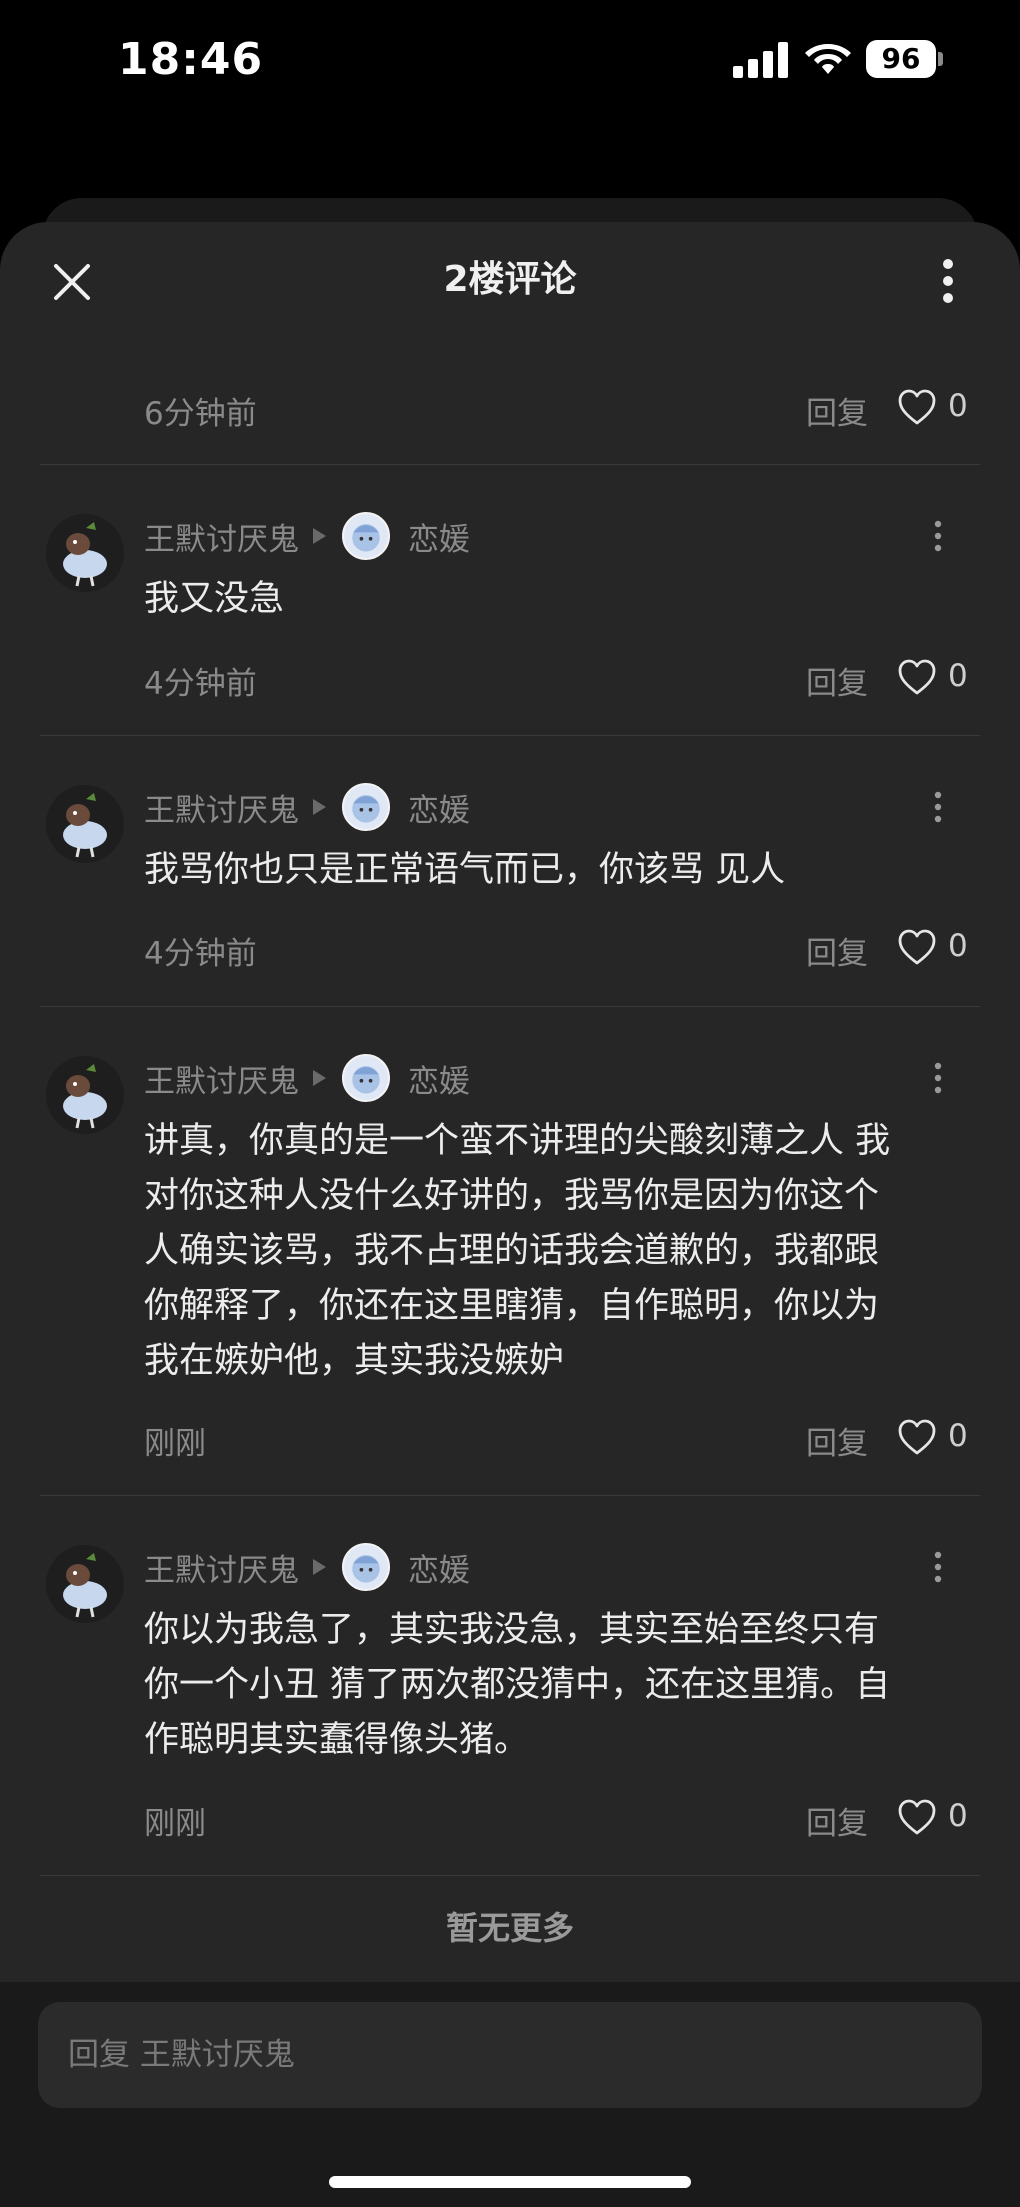 Image resolution: width=1020 pixels, height=2207 pixels. What do you see at coordinates (509, 1928) in the screenshot?
I see `no-more-label: 暂无更多` at bounding box center [509, 1928].